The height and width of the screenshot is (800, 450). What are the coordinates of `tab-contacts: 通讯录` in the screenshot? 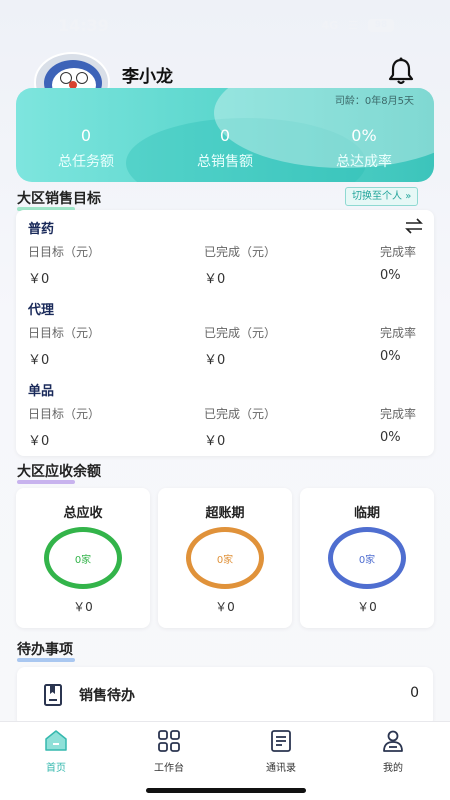 It's located at (281, 752).